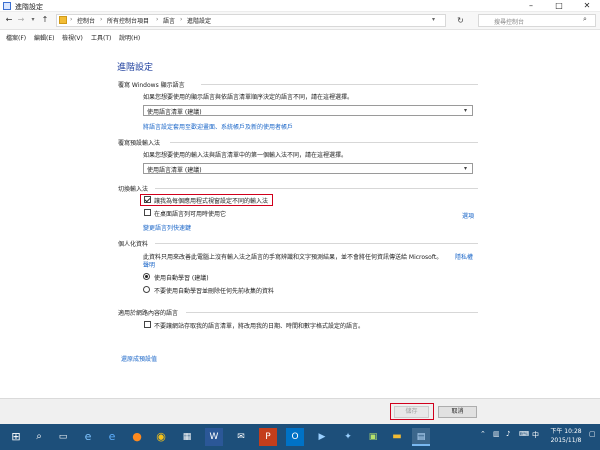 The image size is (600, 450). What do you see at coordinates (169, 20) in the screenshot?
I see `breadcrumb-language: 語言` at bounding box center [169, 20].